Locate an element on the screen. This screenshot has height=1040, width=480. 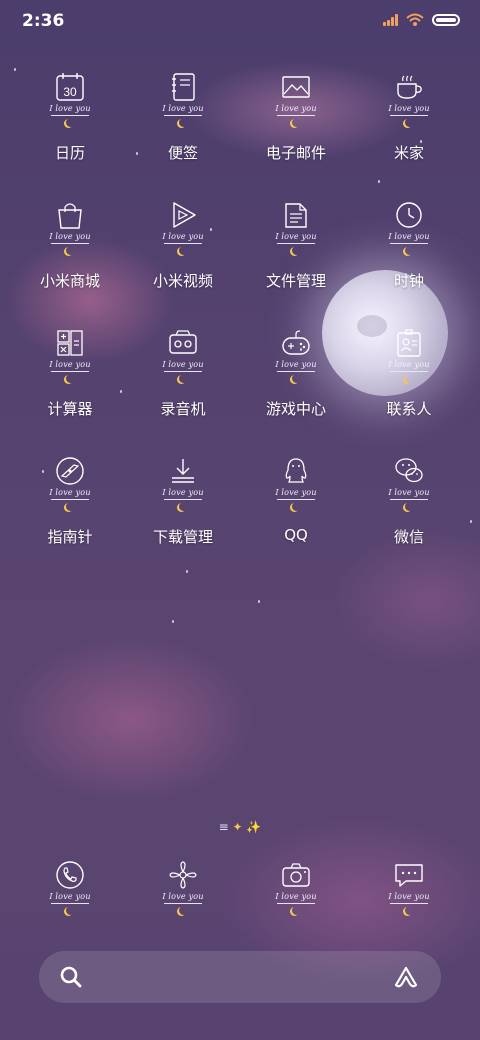
app-label: 时钟 is located at coordinates (408, 281).